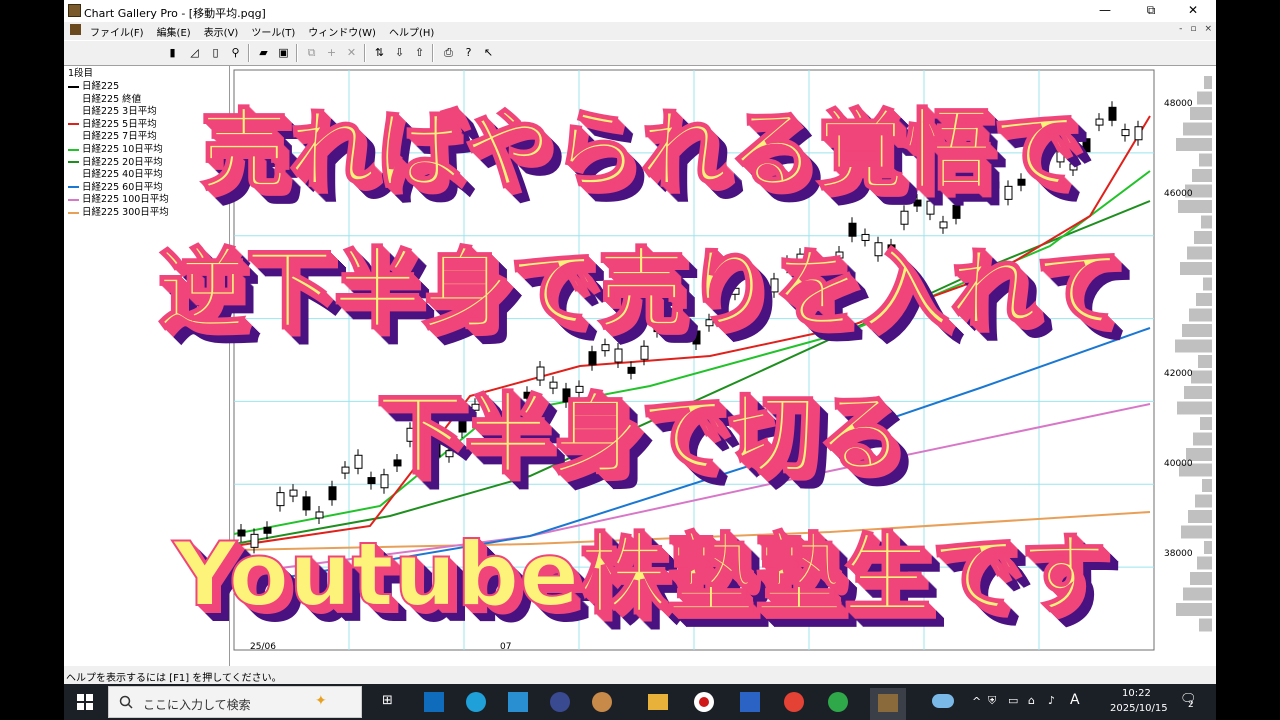 The width and height of the screenshot is (1280, 720). Describe the element at coordinates (976, 701) in the screenshot. I see `chevron-up-icon: ^` at that location.